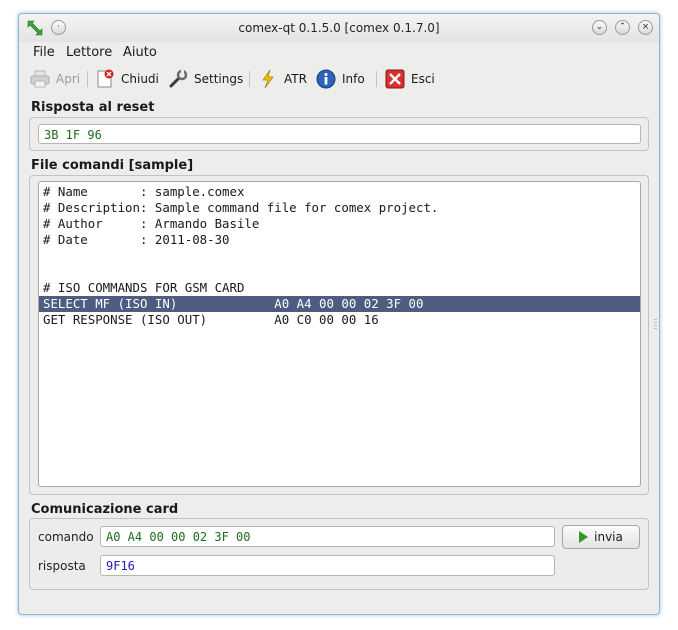 The width and height of the screenshot is (678, 630). Describe the element at coordinates (282, 79) in the screenshot. I see `atr-button: ATR` at that location.